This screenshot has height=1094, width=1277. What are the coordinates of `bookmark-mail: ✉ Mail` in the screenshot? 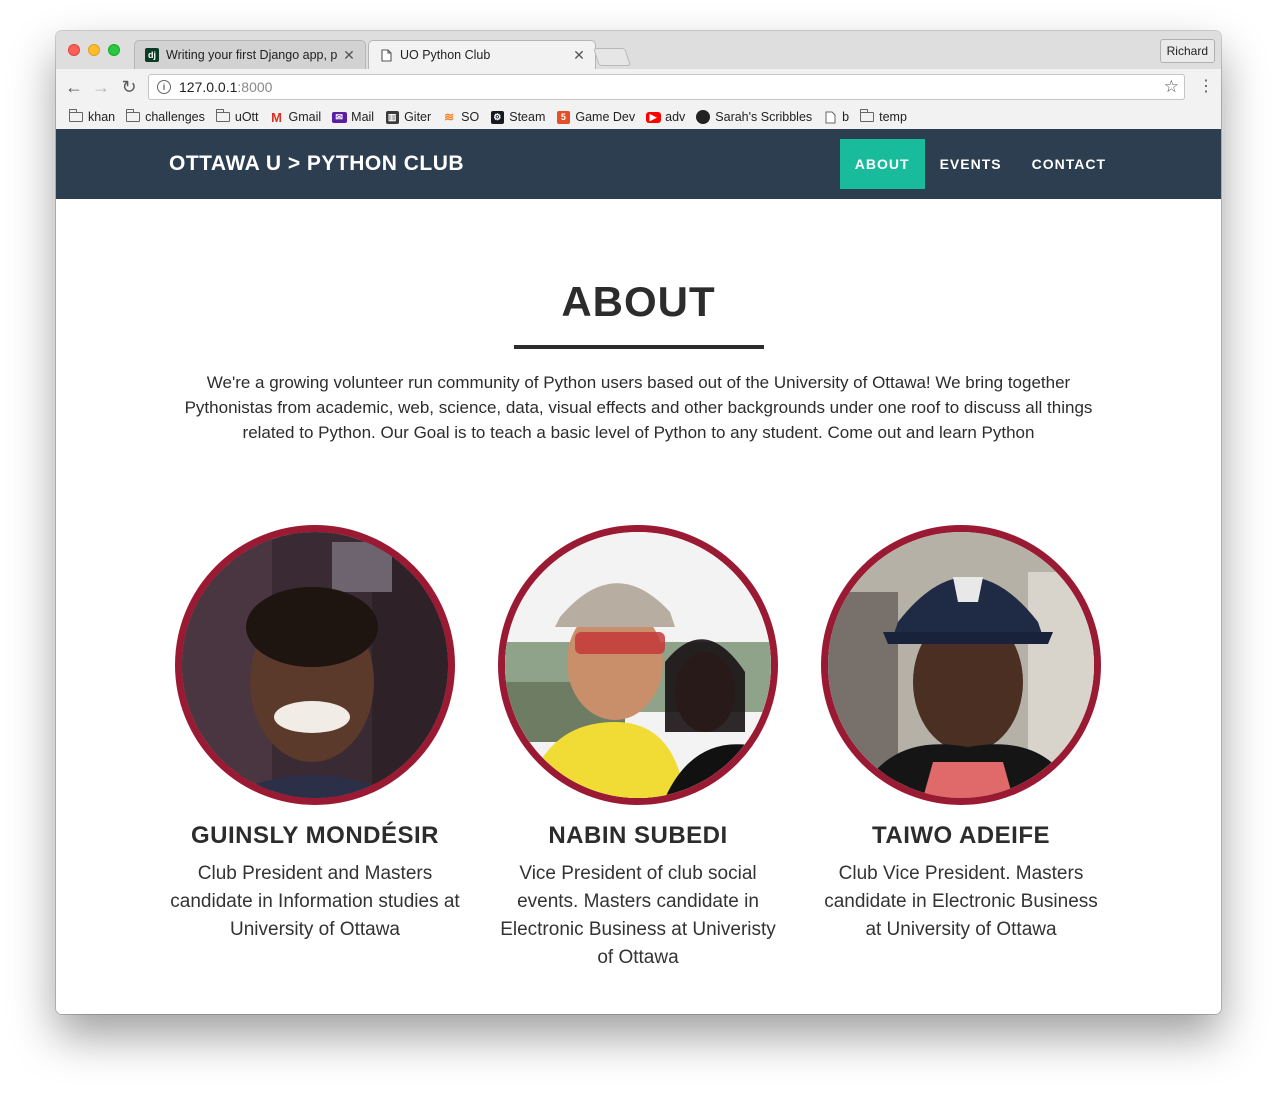 It's located at (352, 117).